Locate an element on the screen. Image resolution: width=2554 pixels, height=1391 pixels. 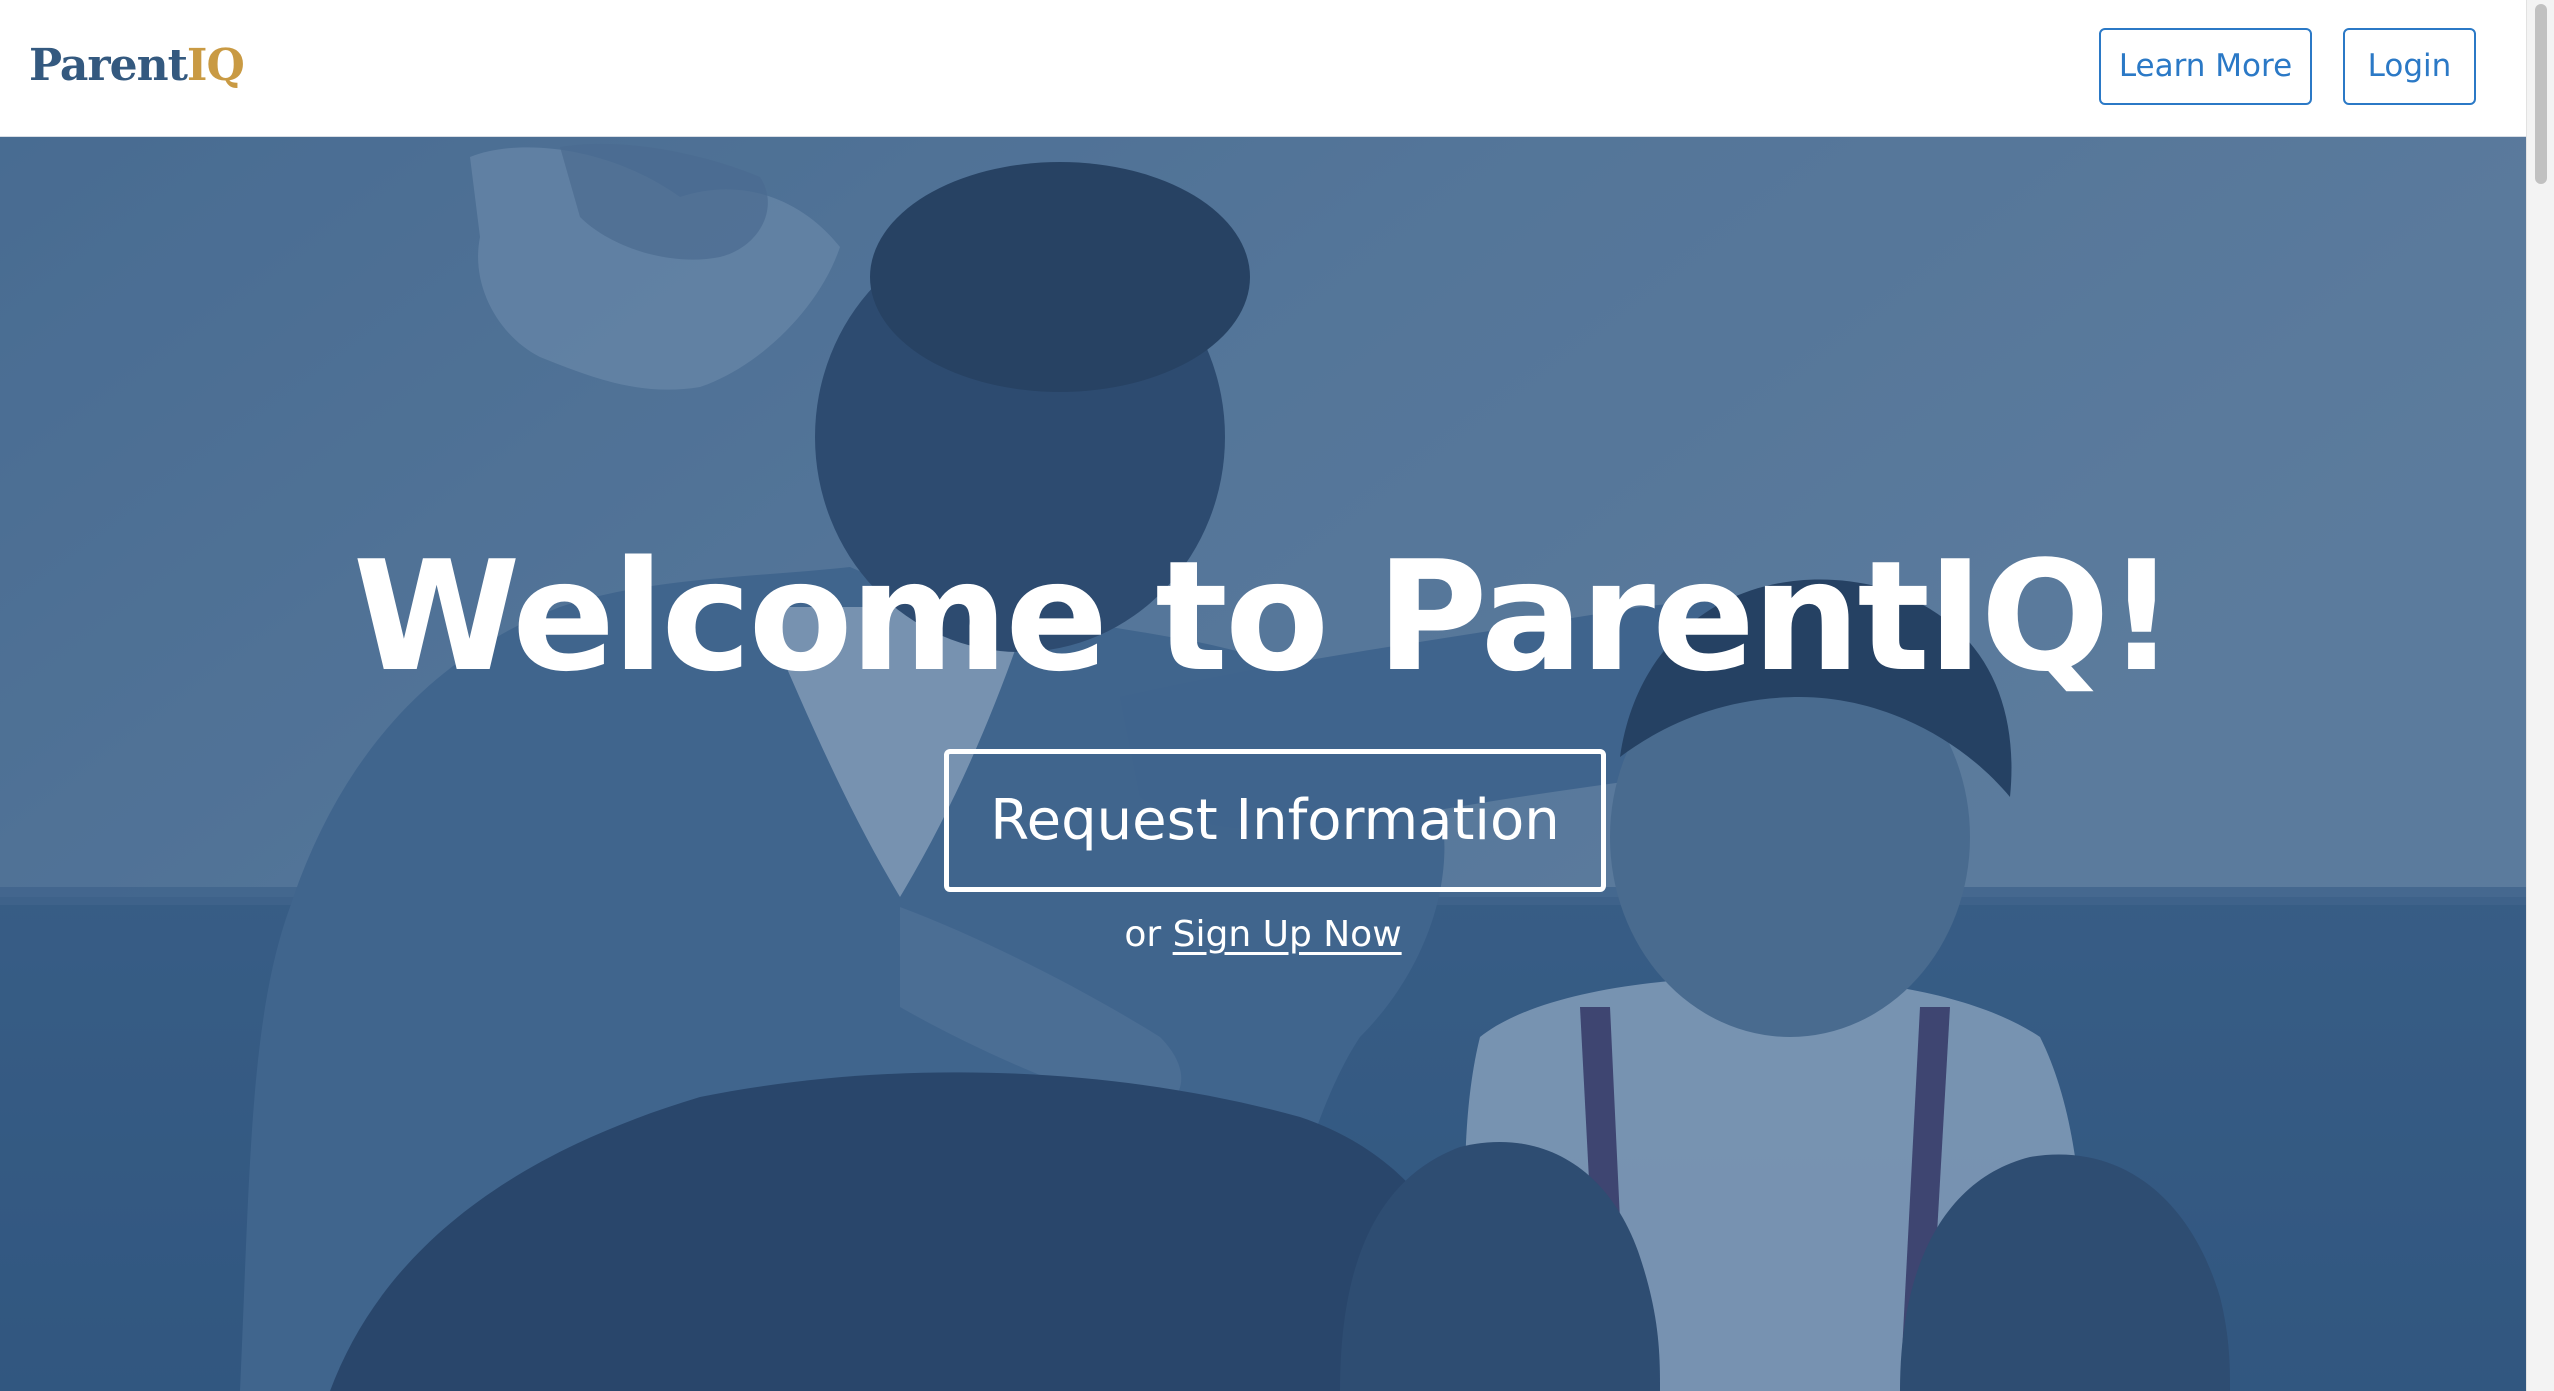
learn-more-button: Learn More is located at coordinates (2205, 66).